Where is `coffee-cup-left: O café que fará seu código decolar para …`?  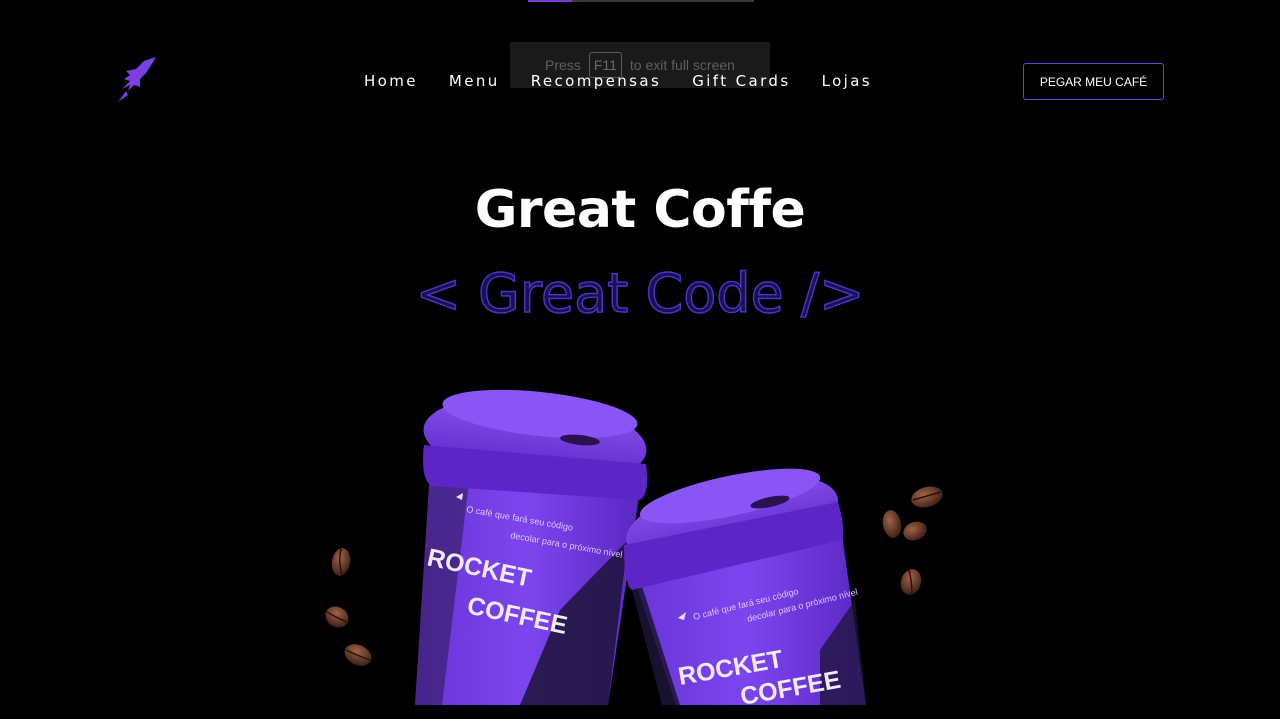
coffee-cup-left: O café que fará seu código decolar para … is located at coordinates (531, 547).